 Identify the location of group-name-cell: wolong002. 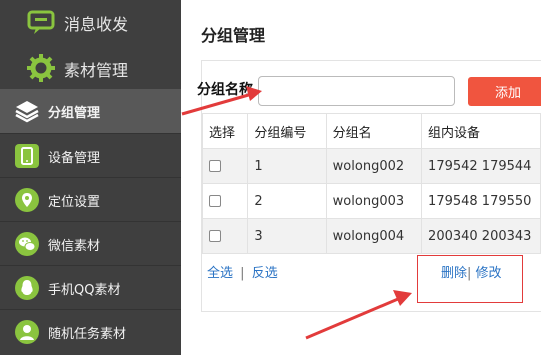
(374, 166).